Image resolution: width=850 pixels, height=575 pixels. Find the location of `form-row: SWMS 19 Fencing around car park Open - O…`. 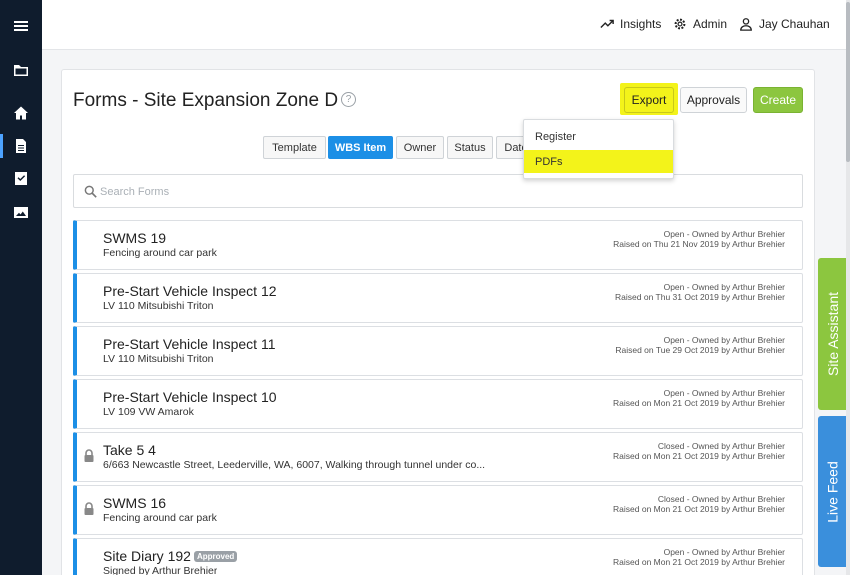

form-row: SWMS 19 Fencing around car park Open - O… is located at coordinates (438, 245).